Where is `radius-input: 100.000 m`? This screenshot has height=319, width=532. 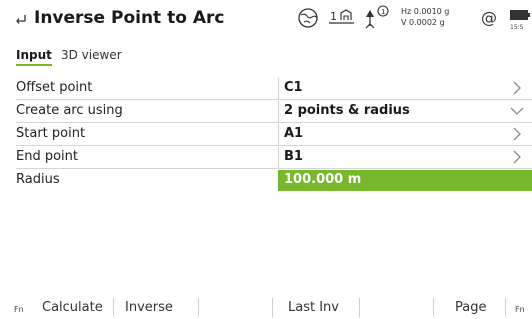 radius-input: 100.000 m is located at coordinates (405, 180).